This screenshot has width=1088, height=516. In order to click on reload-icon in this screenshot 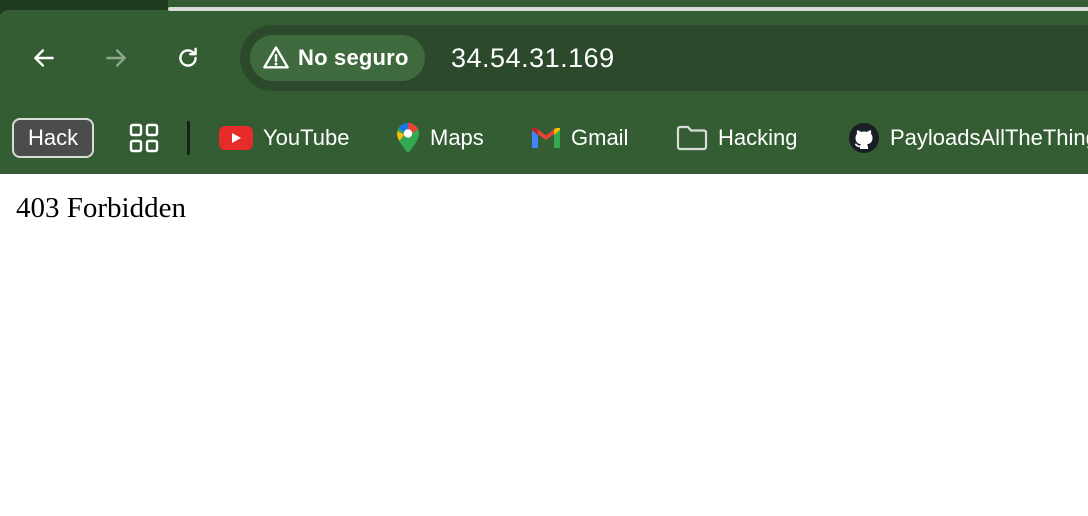, I will do `click(188, 57)`.